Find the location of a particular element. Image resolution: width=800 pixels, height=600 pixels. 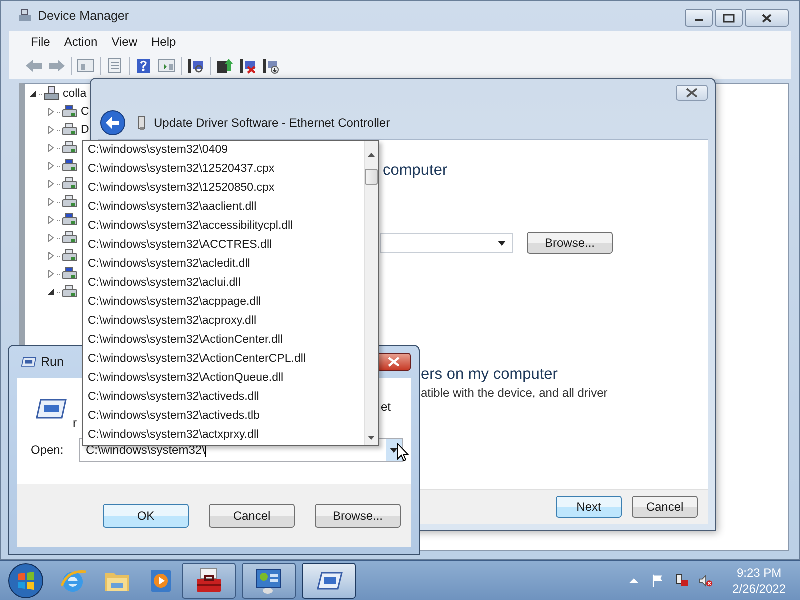

open-label: Open: is located at coordinates (48, 450).